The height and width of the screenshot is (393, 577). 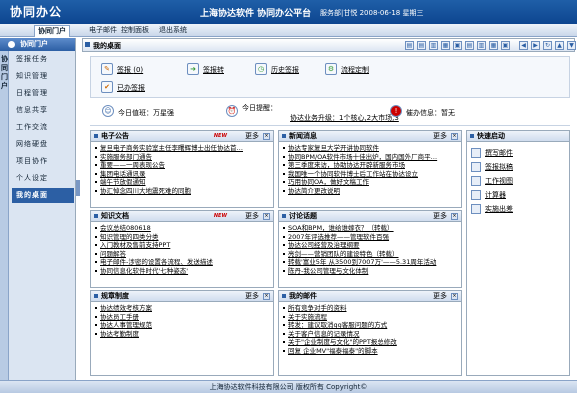 I want to click on list-item: SOA和BPM，谁给谁嫁衣？（转载）, so click(x=370, y=228).